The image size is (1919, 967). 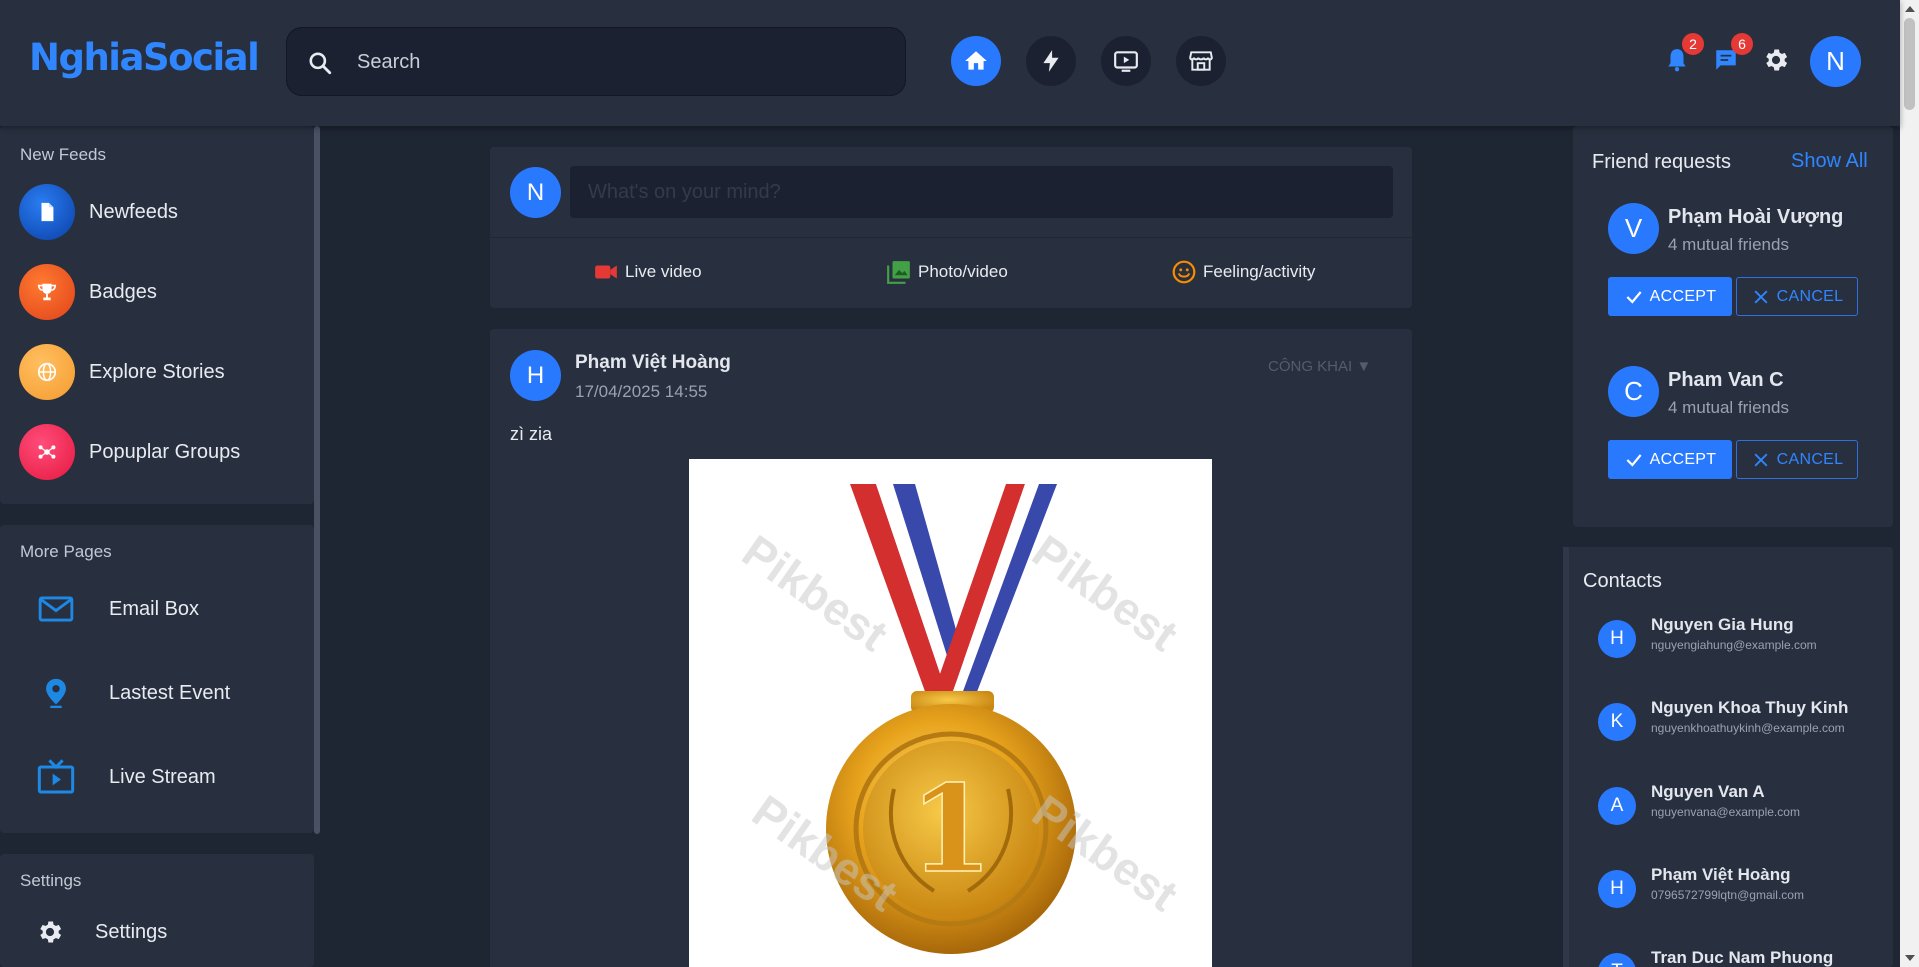 What do you see at coordinates (122, 372) in the screenshot?
I see `sidebar-item-explore-stories: Explore Stories` at bounding box center [122, 372].